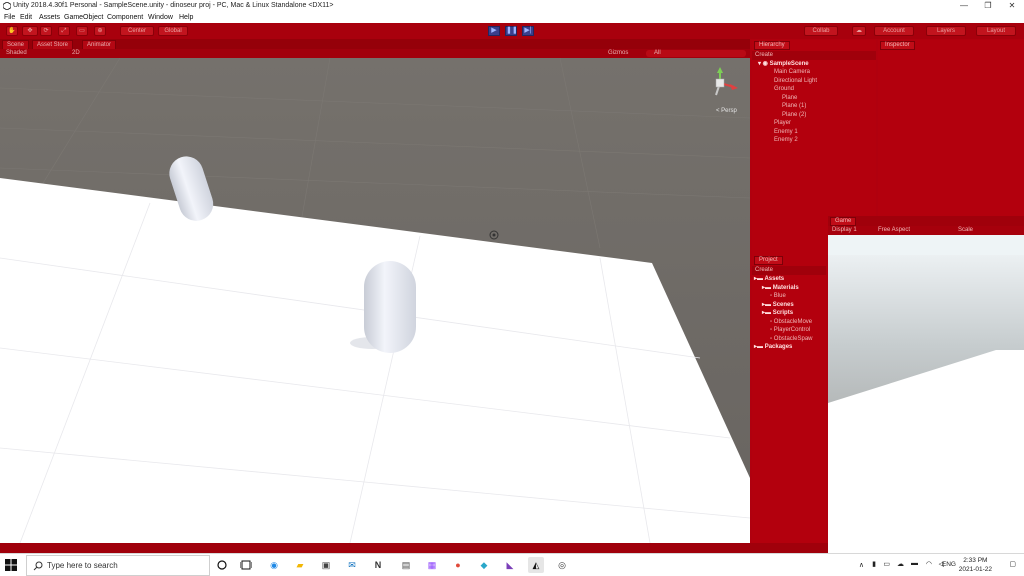 This screenshot has width=1024, height=576. I want to click on chrome-icon: ●, so click(458, 565).